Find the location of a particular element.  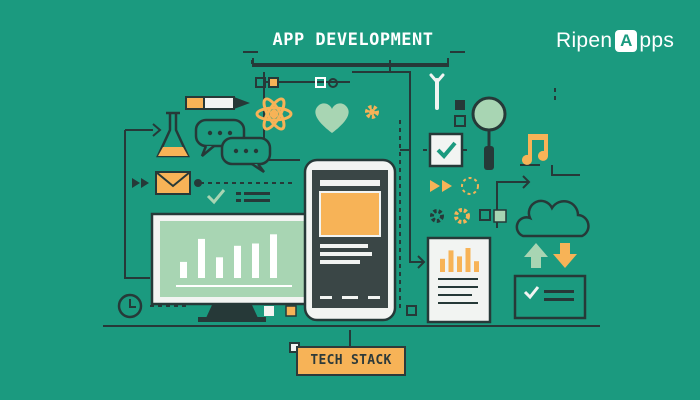

logo-text-end: pps is located at coordinates (657, 40).